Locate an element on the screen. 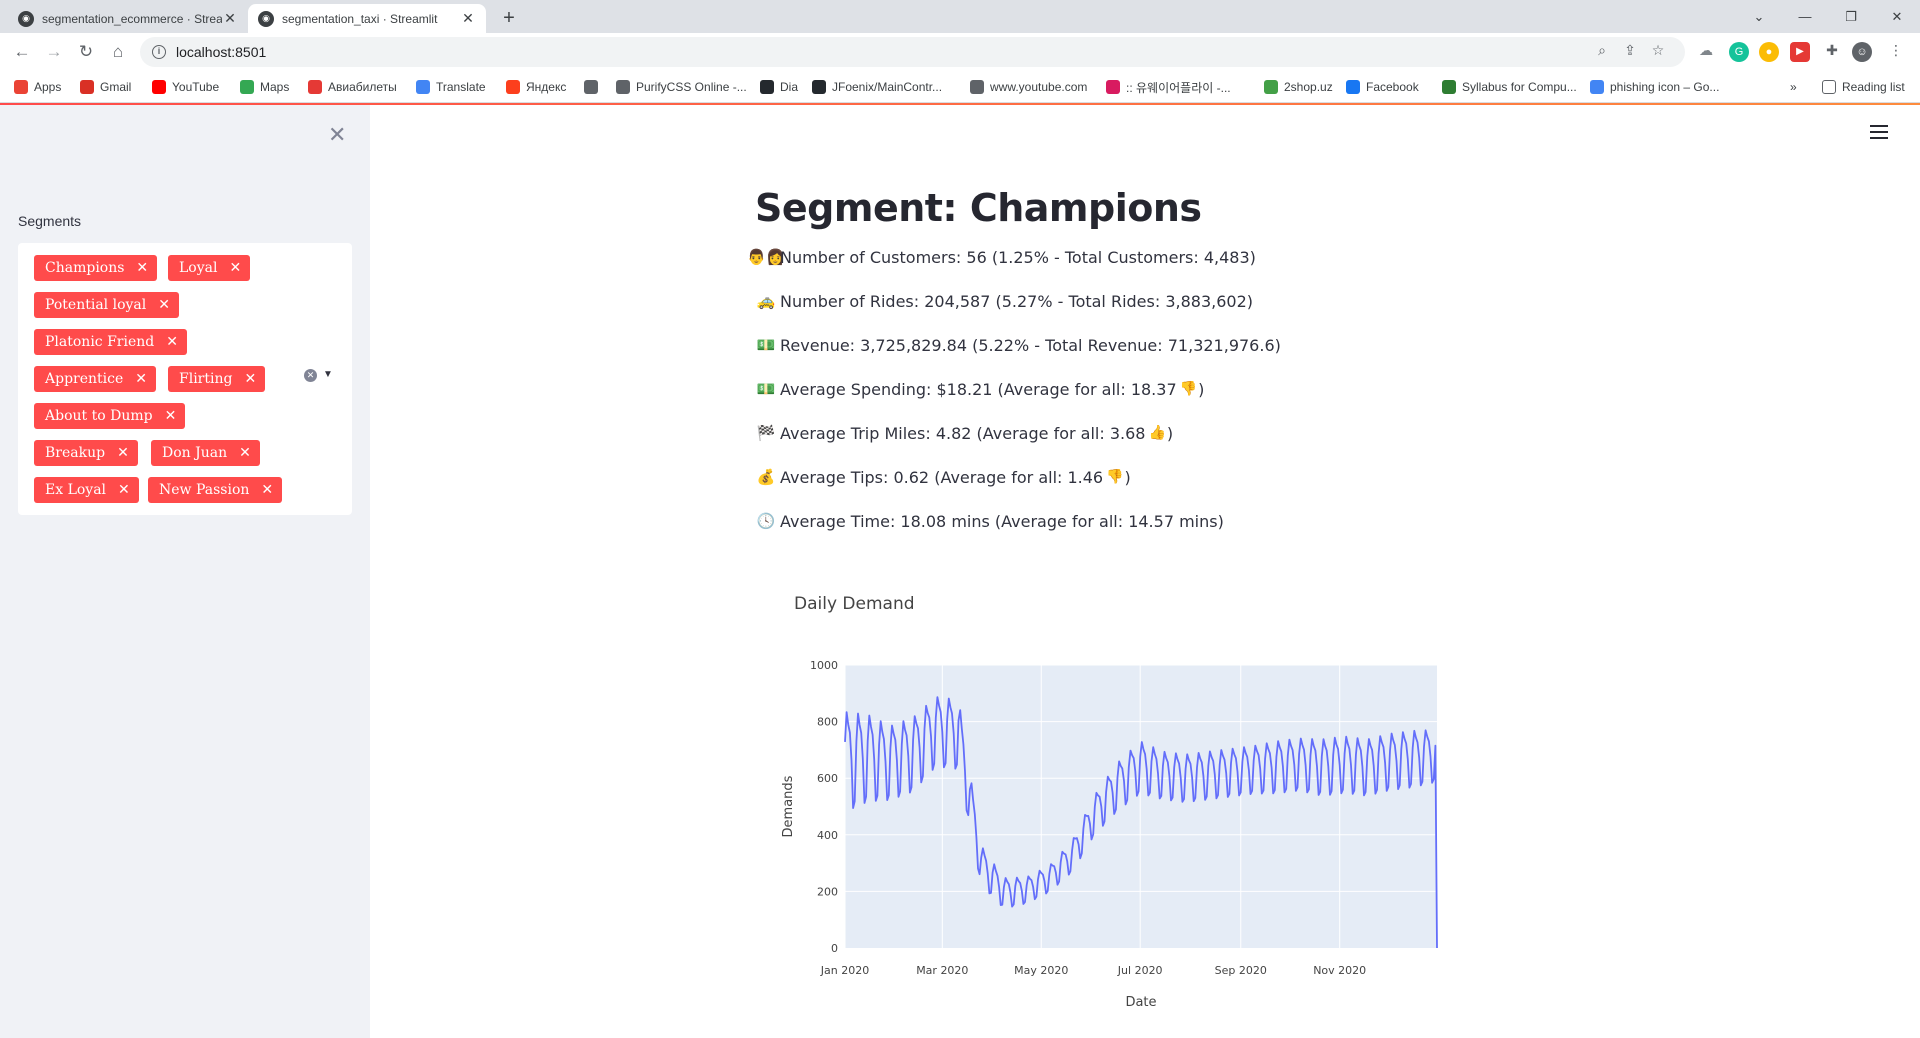 This screenshot has height=1038, width=1920. people-icon: 👨‍👩 is located at coordinates (766, 257).